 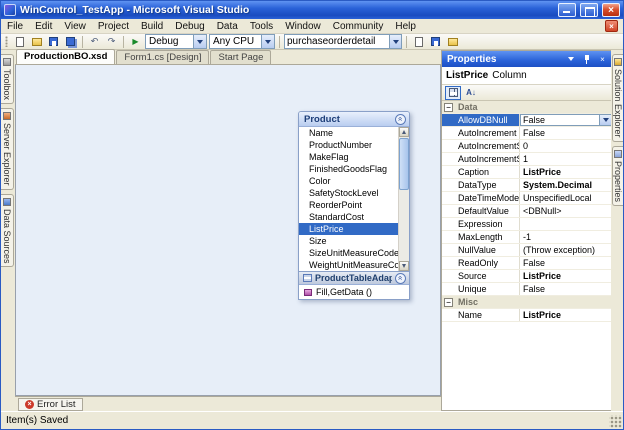 I want to click on menu-item: Data, so click(x=227, y=26).